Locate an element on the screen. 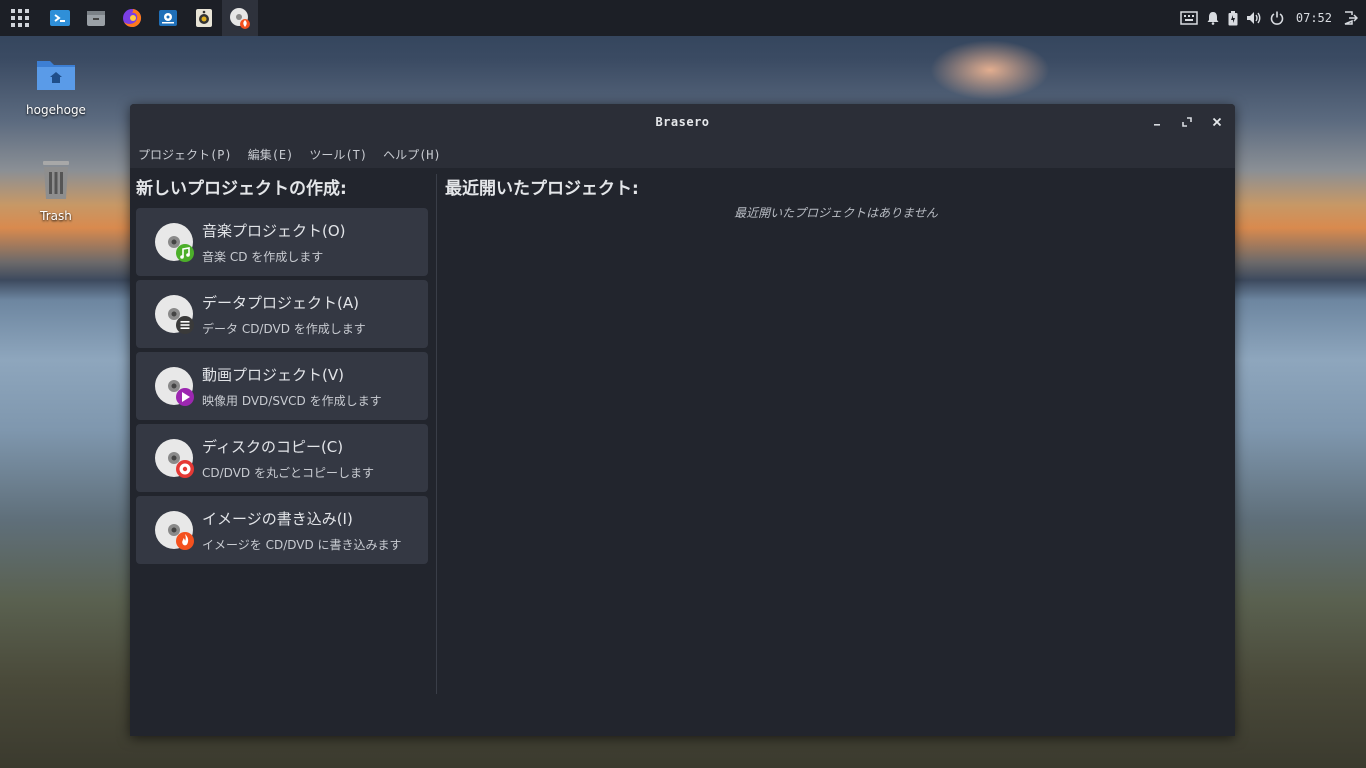 This screenshot has height=768, width=1366. window-titlebar: Brasero is located at coordinates (682, 122).